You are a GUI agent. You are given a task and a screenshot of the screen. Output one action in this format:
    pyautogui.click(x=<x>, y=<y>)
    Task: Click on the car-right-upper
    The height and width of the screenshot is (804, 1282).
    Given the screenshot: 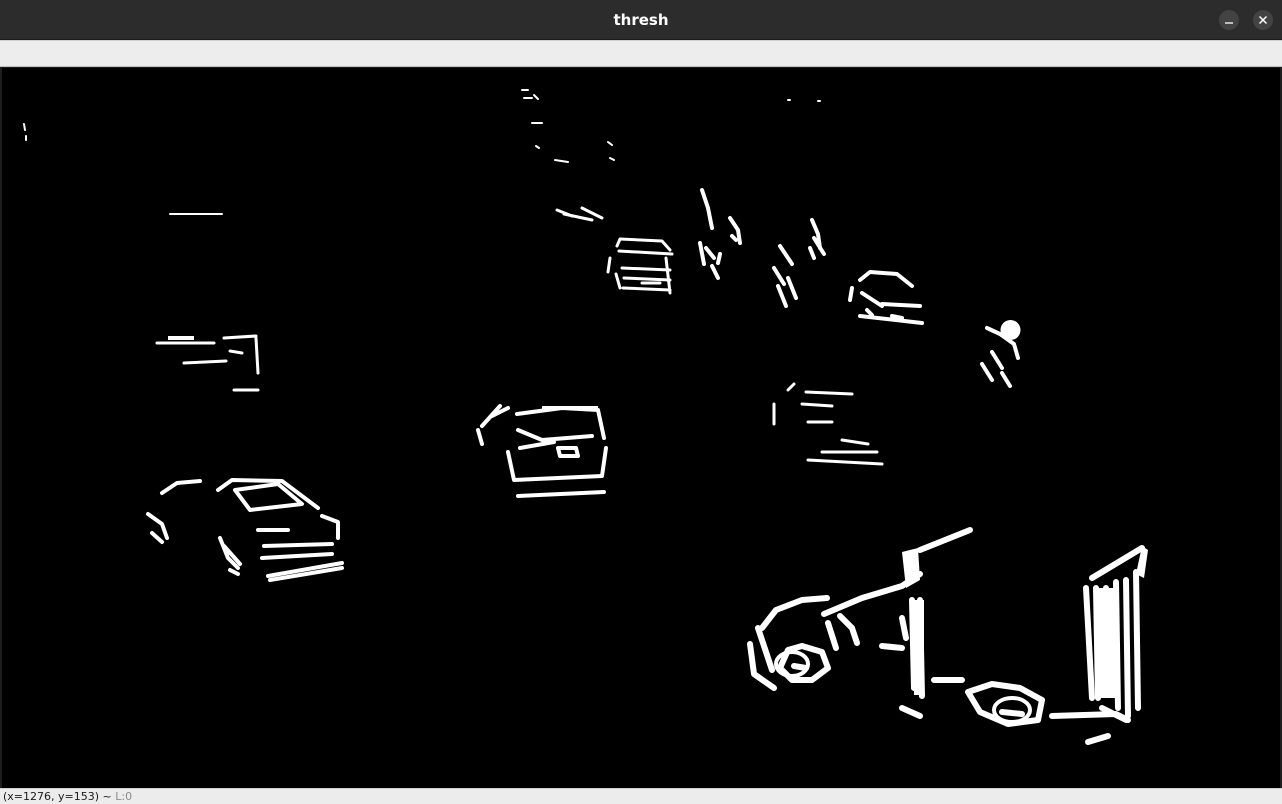 What is the action you would take?
    pyautogui.click(x=886, y=297)
    